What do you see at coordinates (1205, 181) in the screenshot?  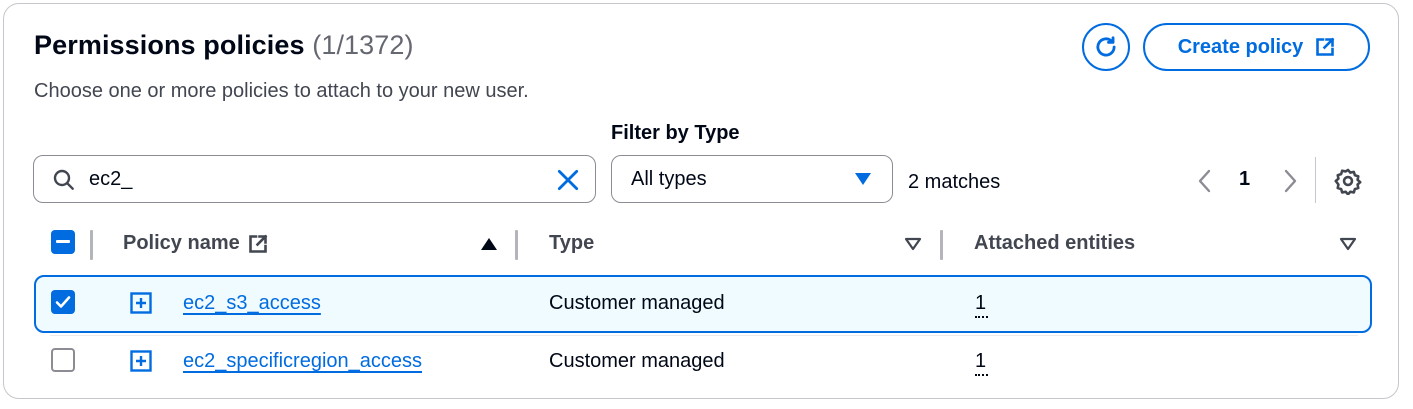 I see `chevron-left-icon` at bounding box center [1205, 181].